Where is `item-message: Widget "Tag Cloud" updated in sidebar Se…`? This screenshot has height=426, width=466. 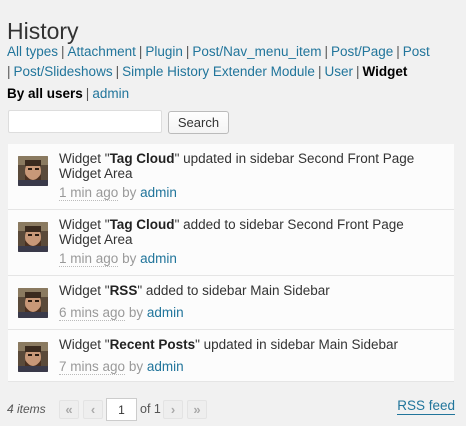
item-message: Widget "Tag Cloud" updated in sidebar Se… is located at coordinates (237, 166).